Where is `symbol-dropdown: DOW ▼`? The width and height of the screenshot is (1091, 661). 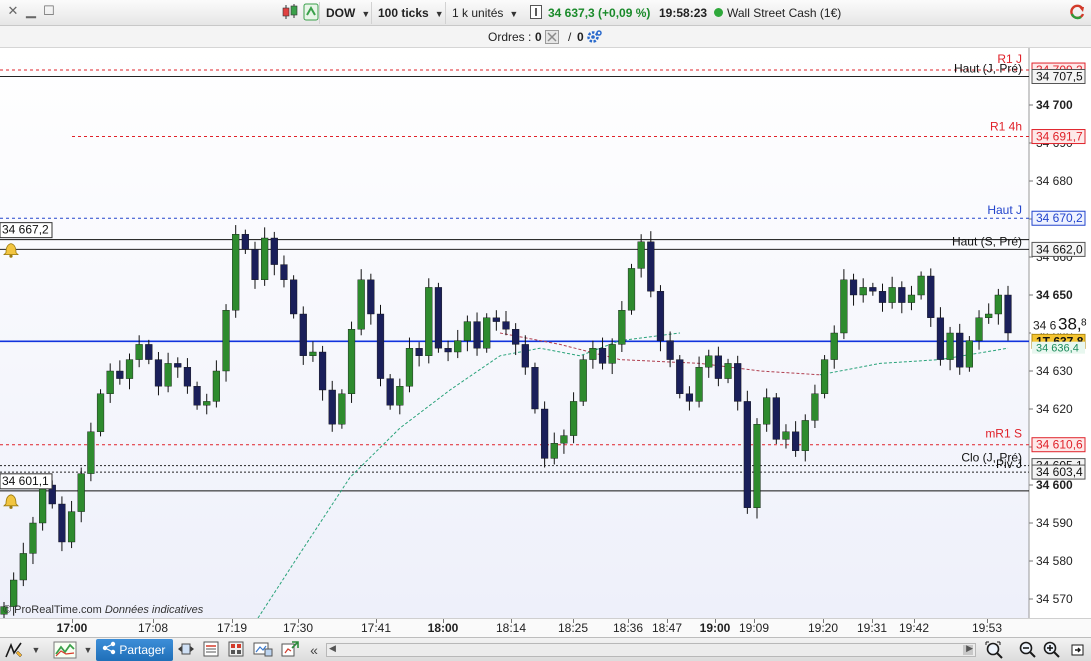
symbol-dropdown: DOW ▼ is located at coordinates (345, 13).